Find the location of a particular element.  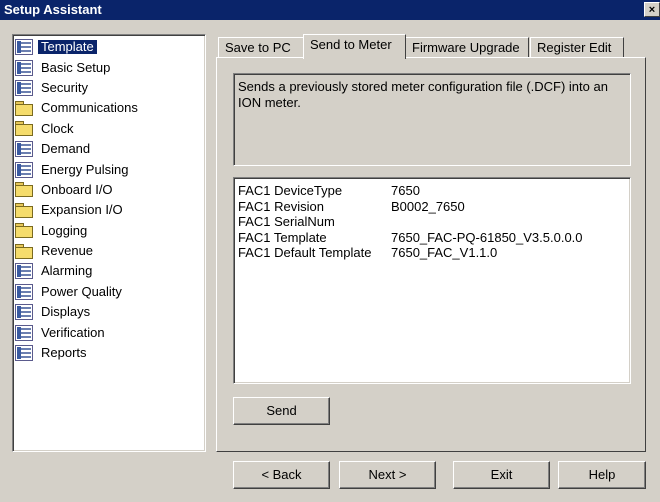

sidebar-item-verification: Verification is located at coordinates (110, 332).